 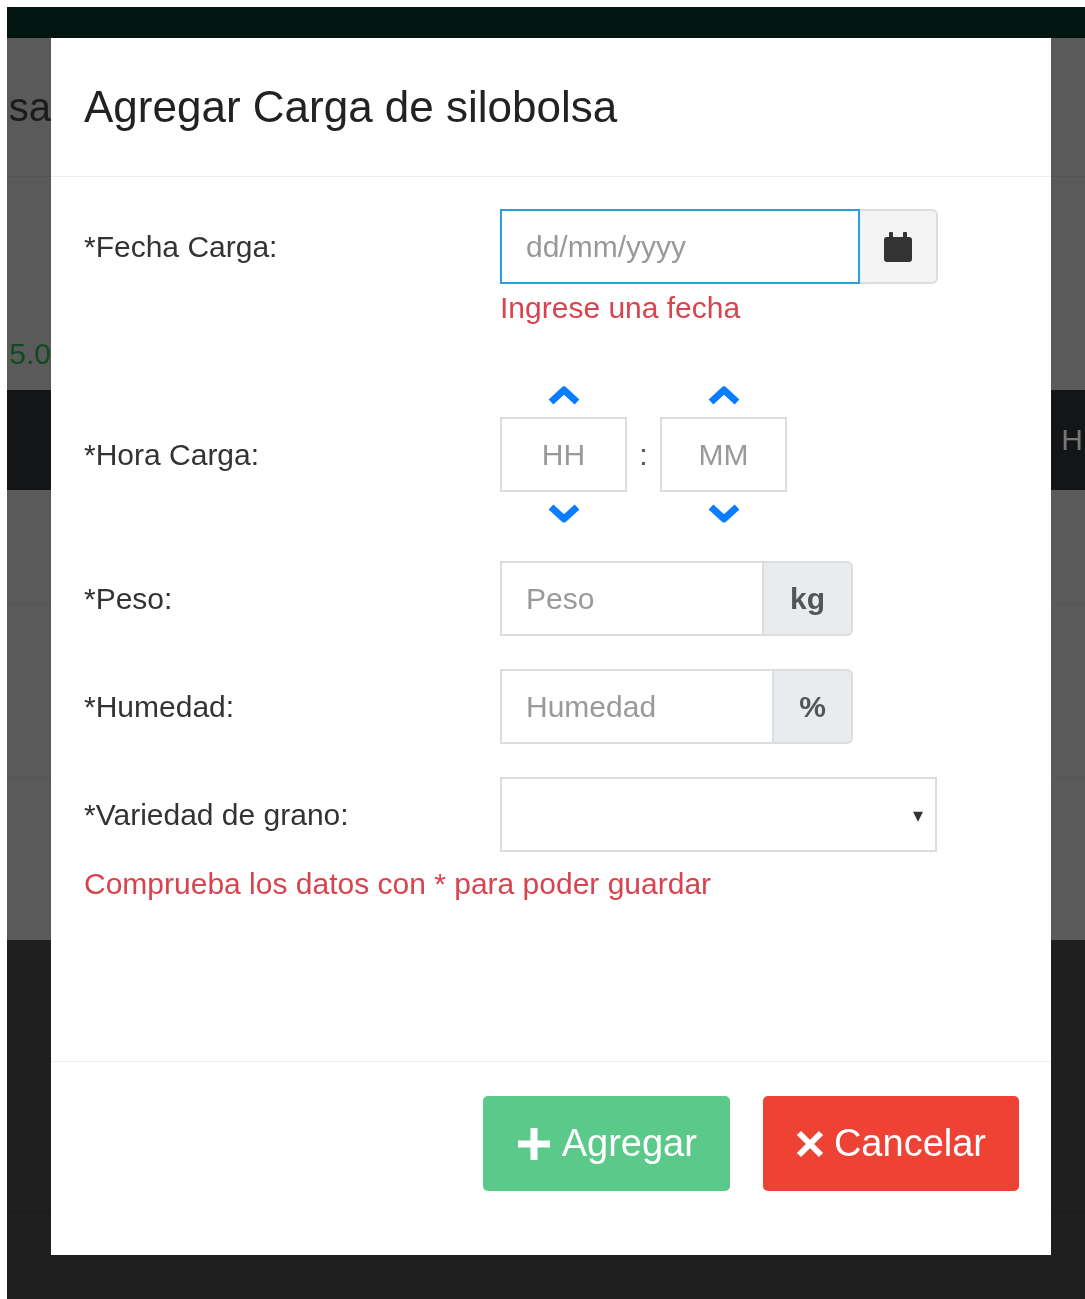 I want to click on calendar-button, so click(x=899, y=246).